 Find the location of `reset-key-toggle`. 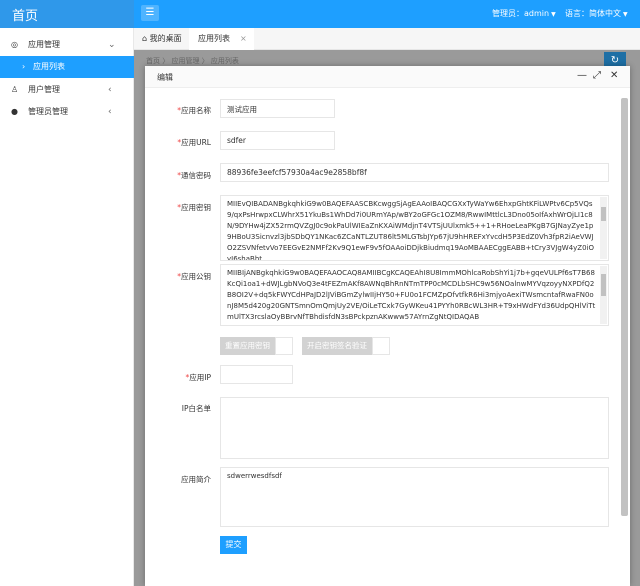

reset-key-toggle is located at coordinates (284, 346).